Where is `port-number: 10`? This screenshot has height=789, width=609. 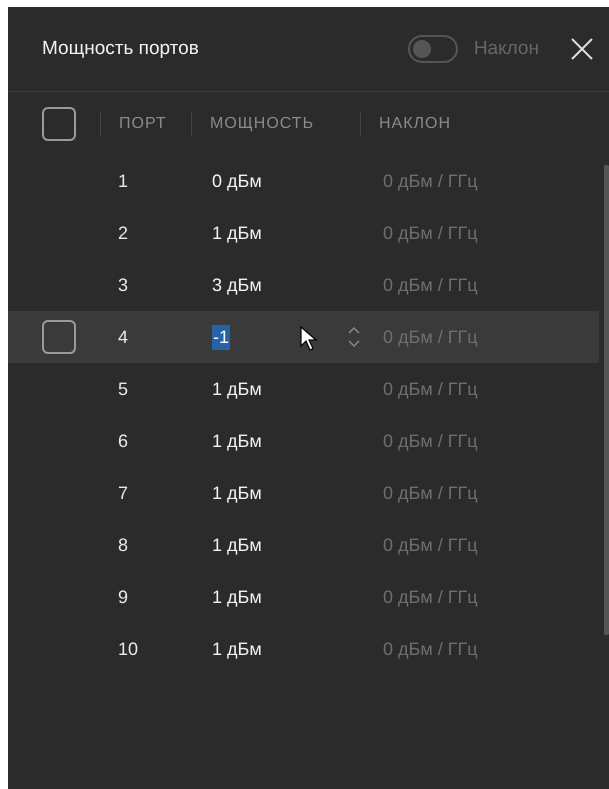
port-number: 10 is located at coordinates (129, 649).